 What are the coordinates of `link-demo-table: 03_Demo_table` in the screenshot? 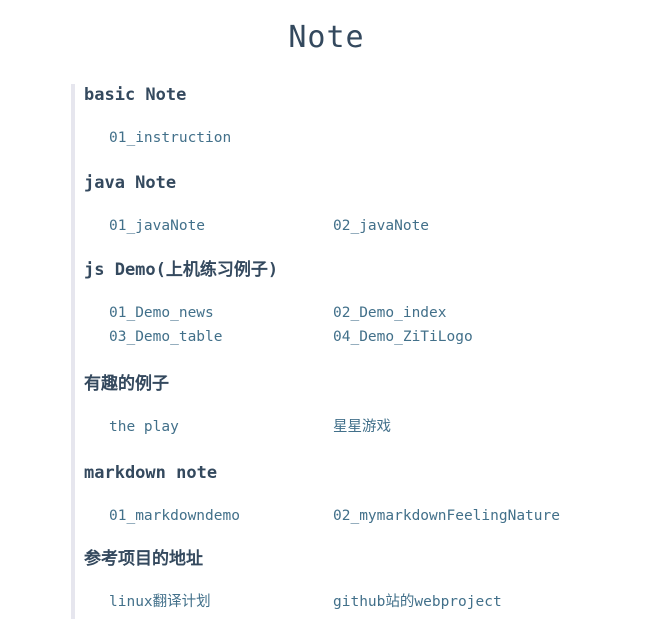 It's located at (221, 337).